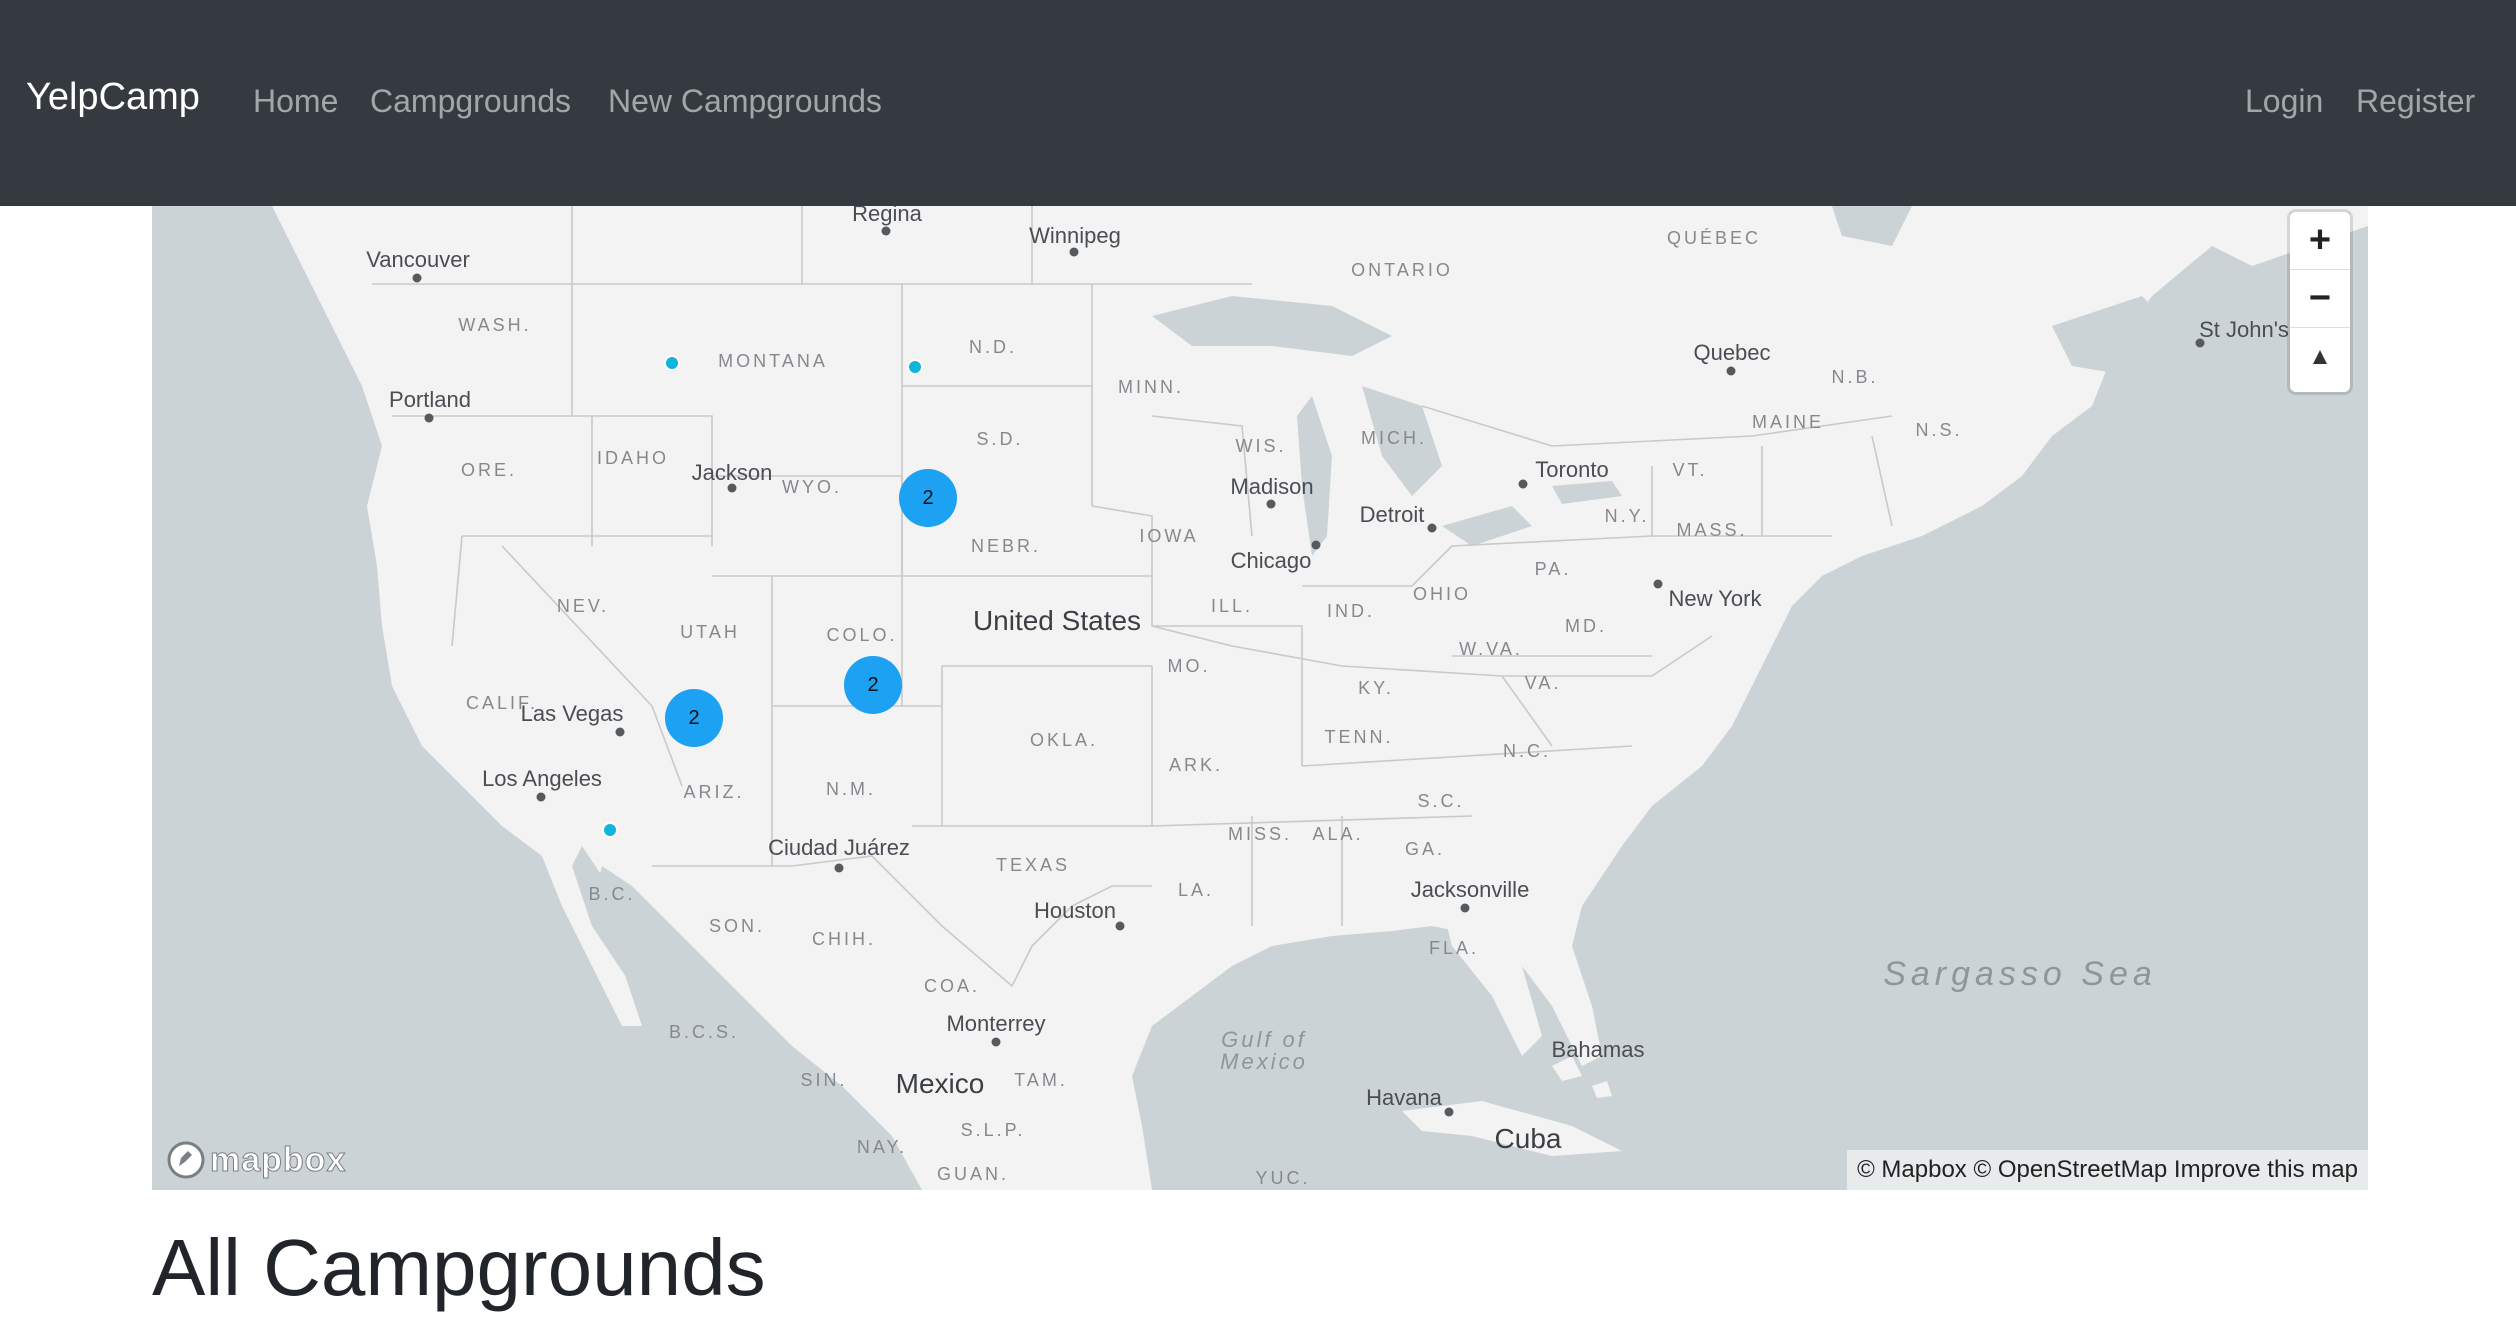 The image size is (2516, 1330). What do you see at coordinates (862, 635) in the screenshot?
I see `region-label: COLO.` at bounding box center [862, 635].